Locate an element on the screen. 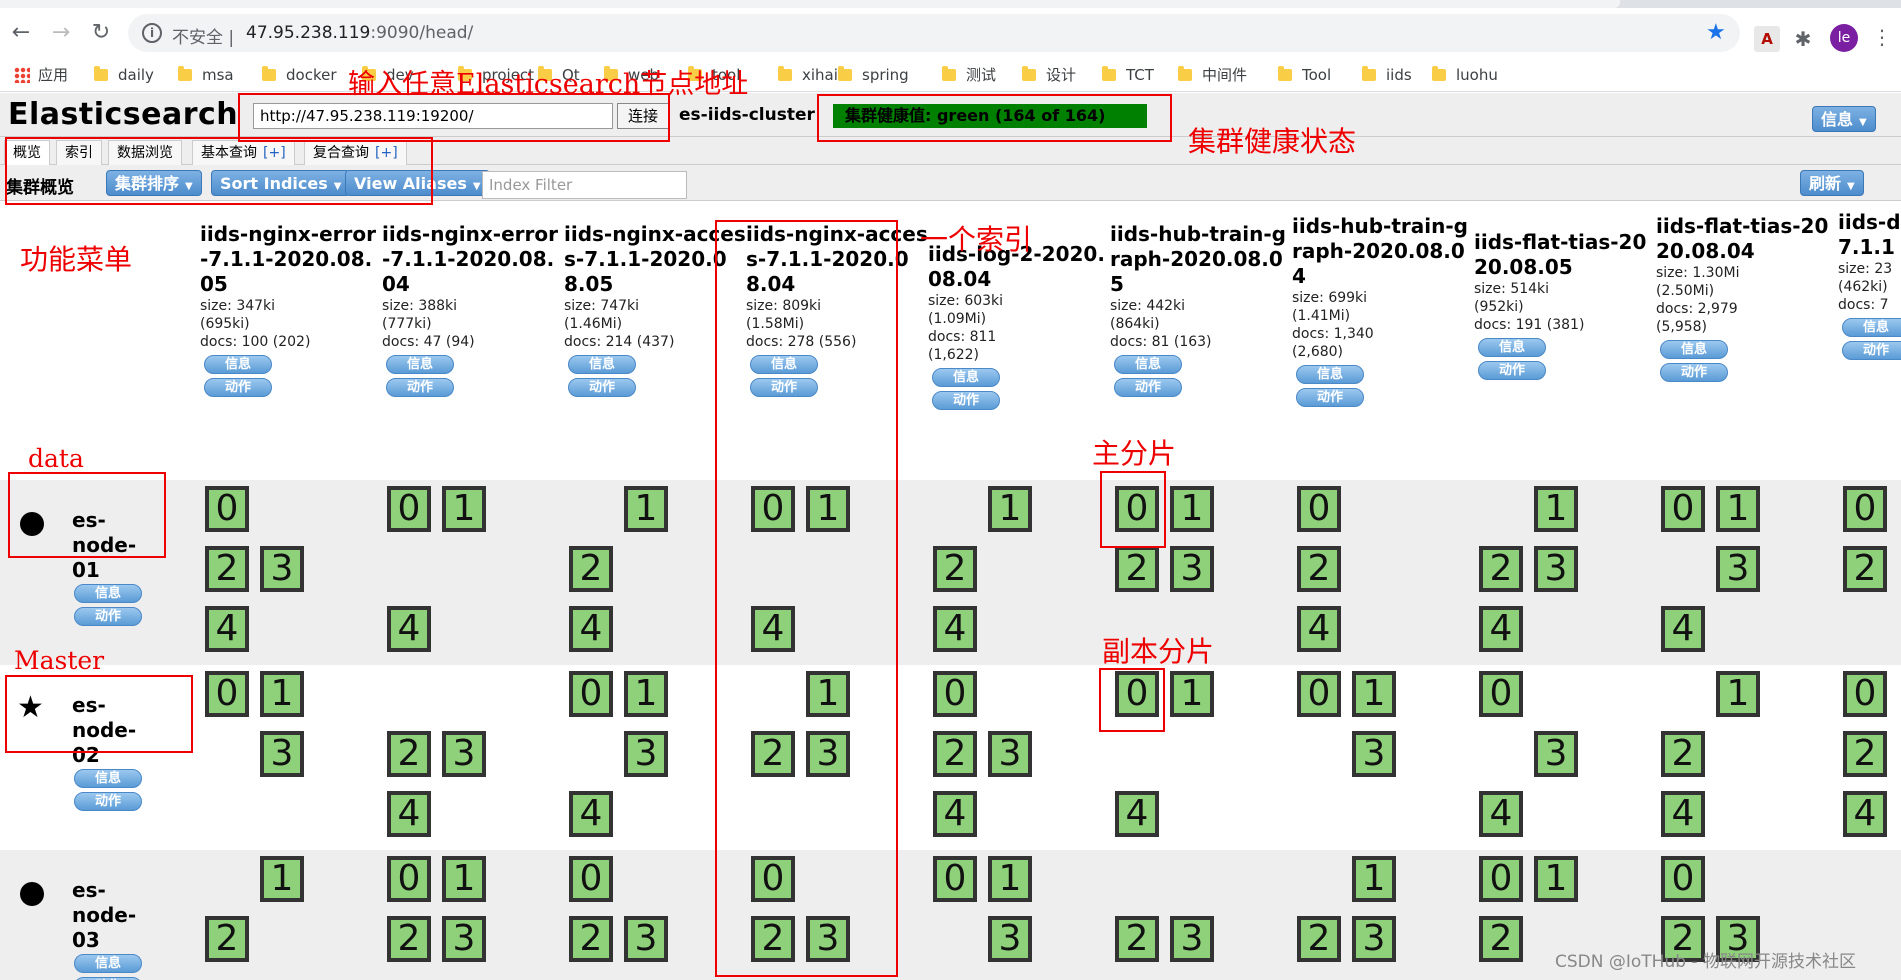  bookmark-3: docker is located at coordinates (299, 75).